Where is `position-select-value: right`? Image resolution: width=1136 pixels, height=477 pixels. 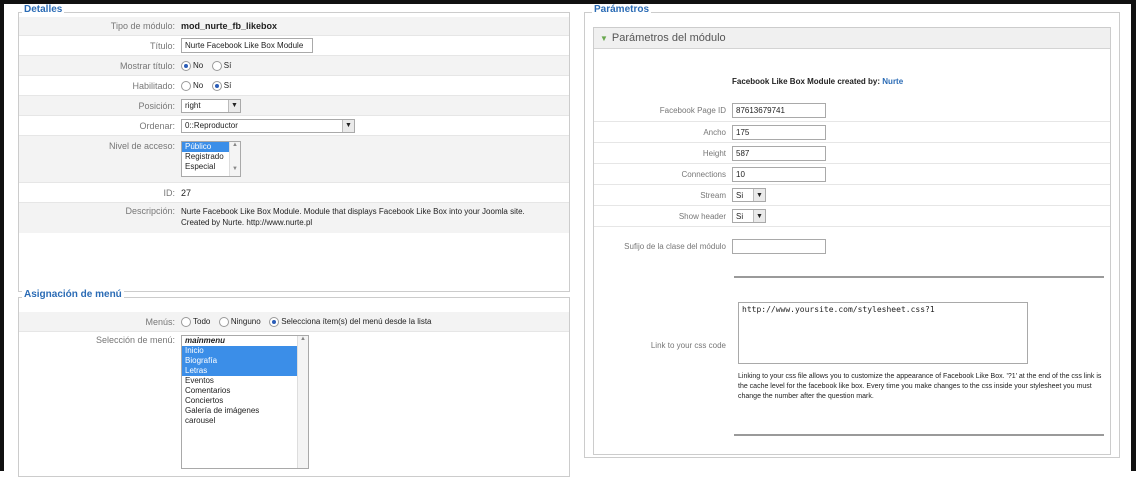
position-select-value: right is located at coordinates (193, 105).